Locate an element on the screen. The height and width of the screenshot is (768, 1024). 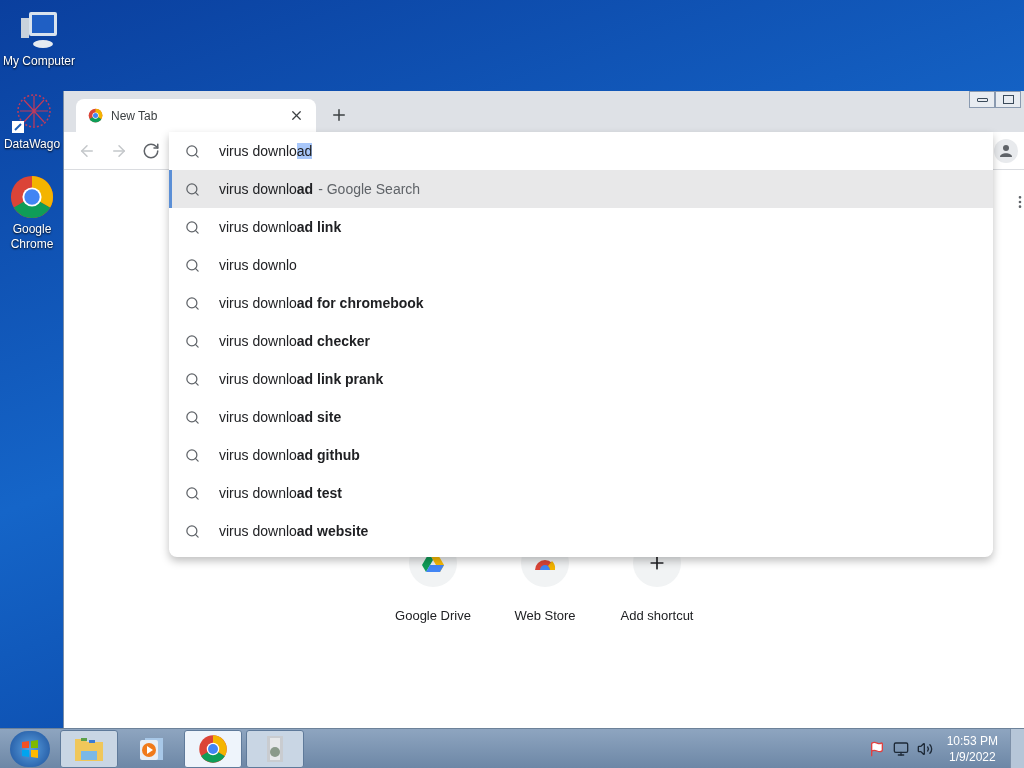
suggestion-text: virus download github is located at coordinates (289, 455).